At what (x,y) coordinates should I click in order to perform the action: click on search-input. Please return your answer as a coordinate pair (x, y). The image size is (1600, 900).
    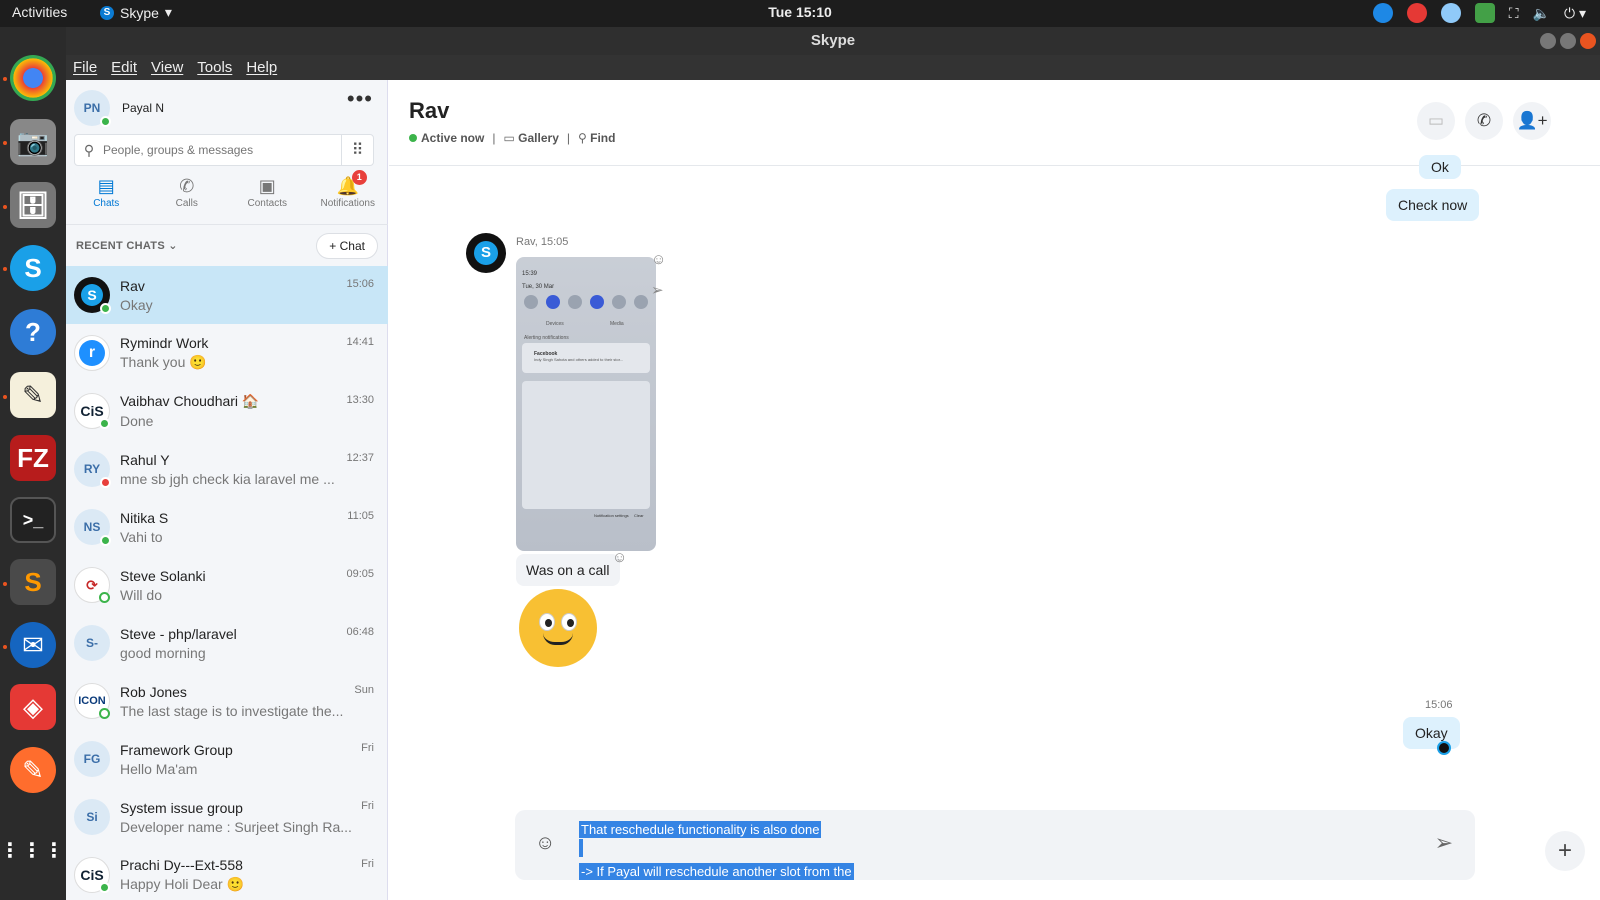
    Looking at the image, I should click on (222, 150).